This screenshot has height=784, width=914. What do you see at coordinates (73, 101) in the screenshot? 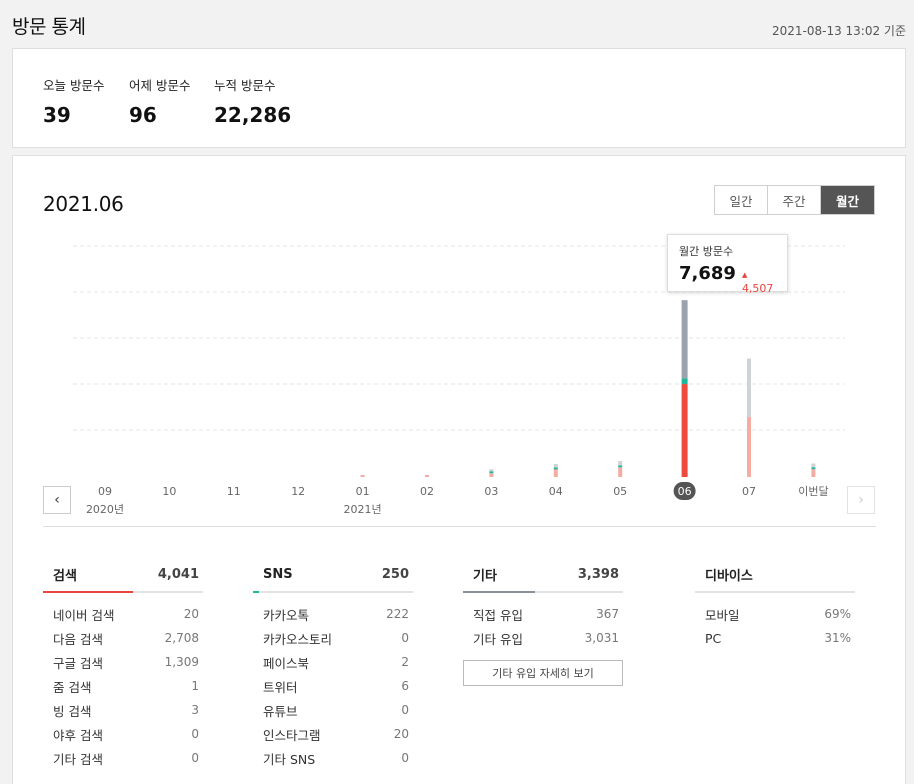
I see `stat-today: 오늘 방문수 39` at bounding box center [73, 101].